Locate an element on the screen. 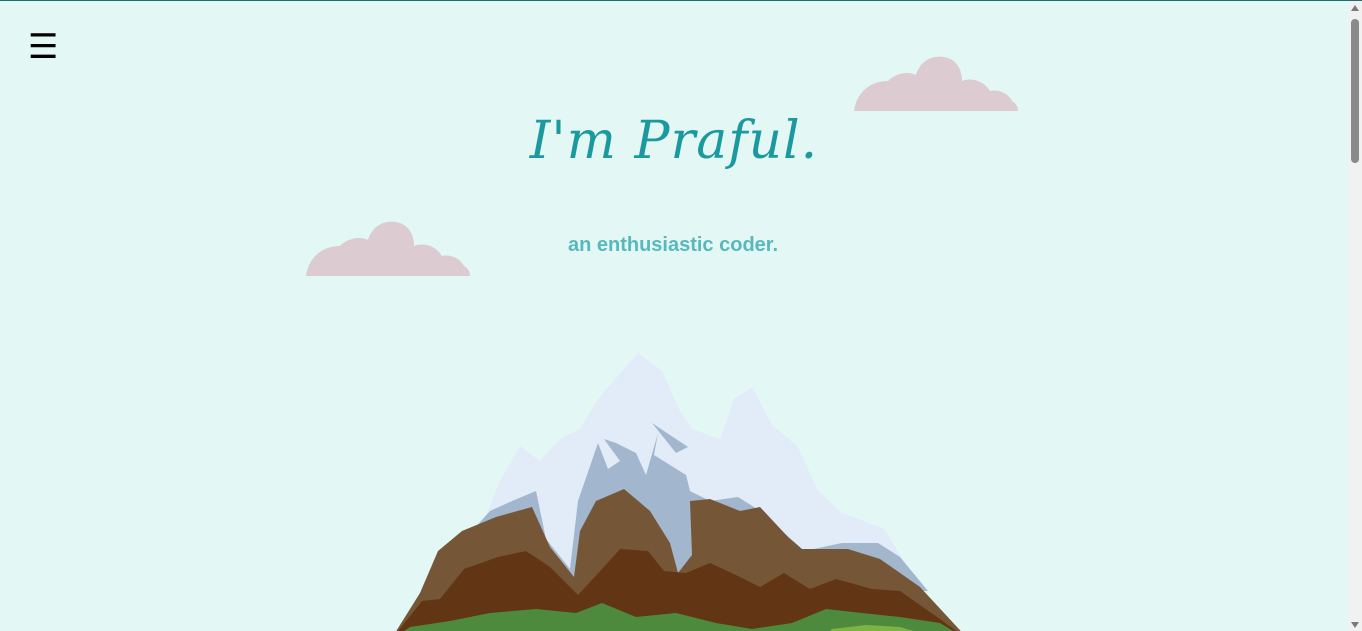 The width and height of the screenshot is (1362, 631). vertical-scrollbar is located at coordinates (1355, 316).